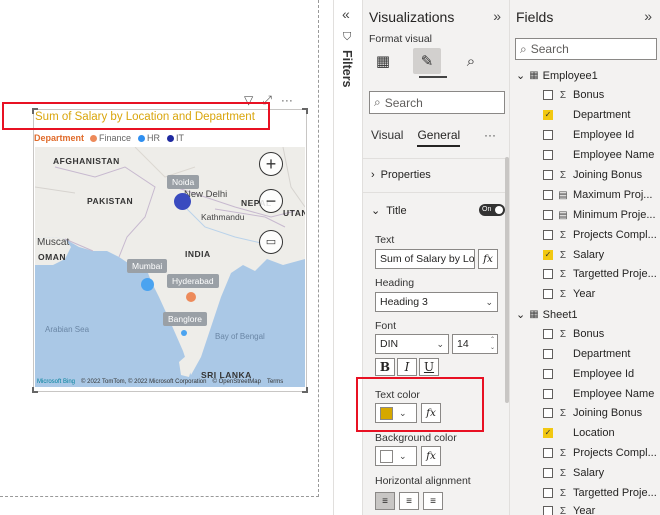  Describe the element at coordinates (56, 382) in the screenshot. I see `bing-logo: Microsoft Bing` at that location.